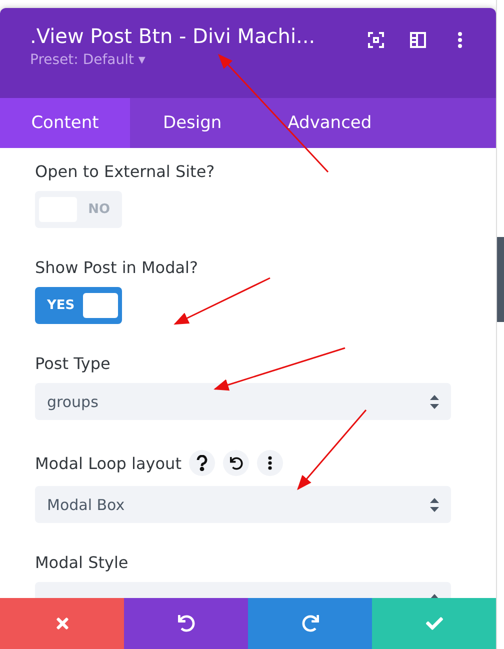 This screenshot has height=649, width=504. I want to click on preset-dropdown: Preset: Default ▾, so click(198, 60).